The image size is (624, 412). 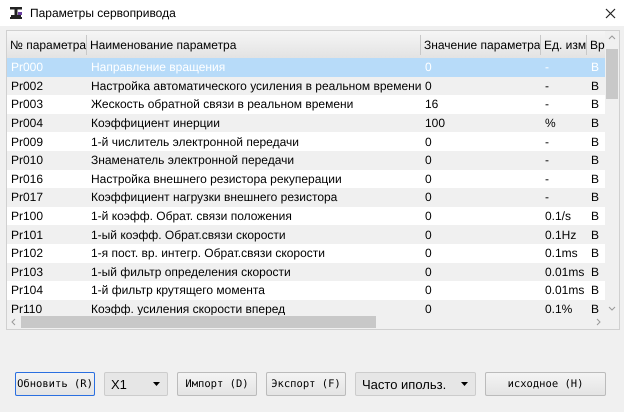 I want to click on table-cell-text: 1-ый фильтр определения скорости, so click(x=191, y=271).